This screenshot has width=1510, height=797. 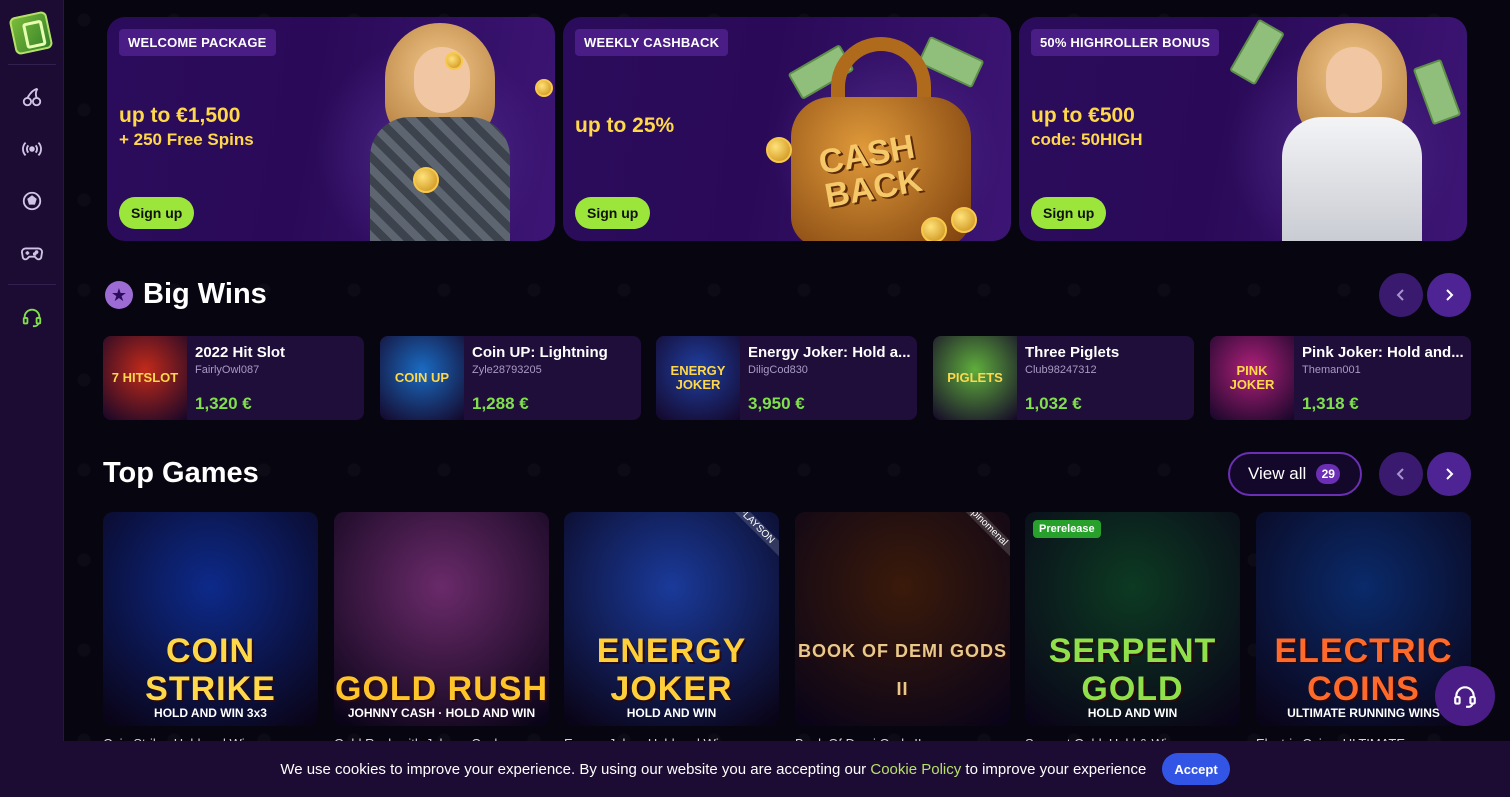 What do you see at coordinates (1053, 403) in the screenshot?
I see `win-amount: 1,032 €` at bounding box center [1053, 403].